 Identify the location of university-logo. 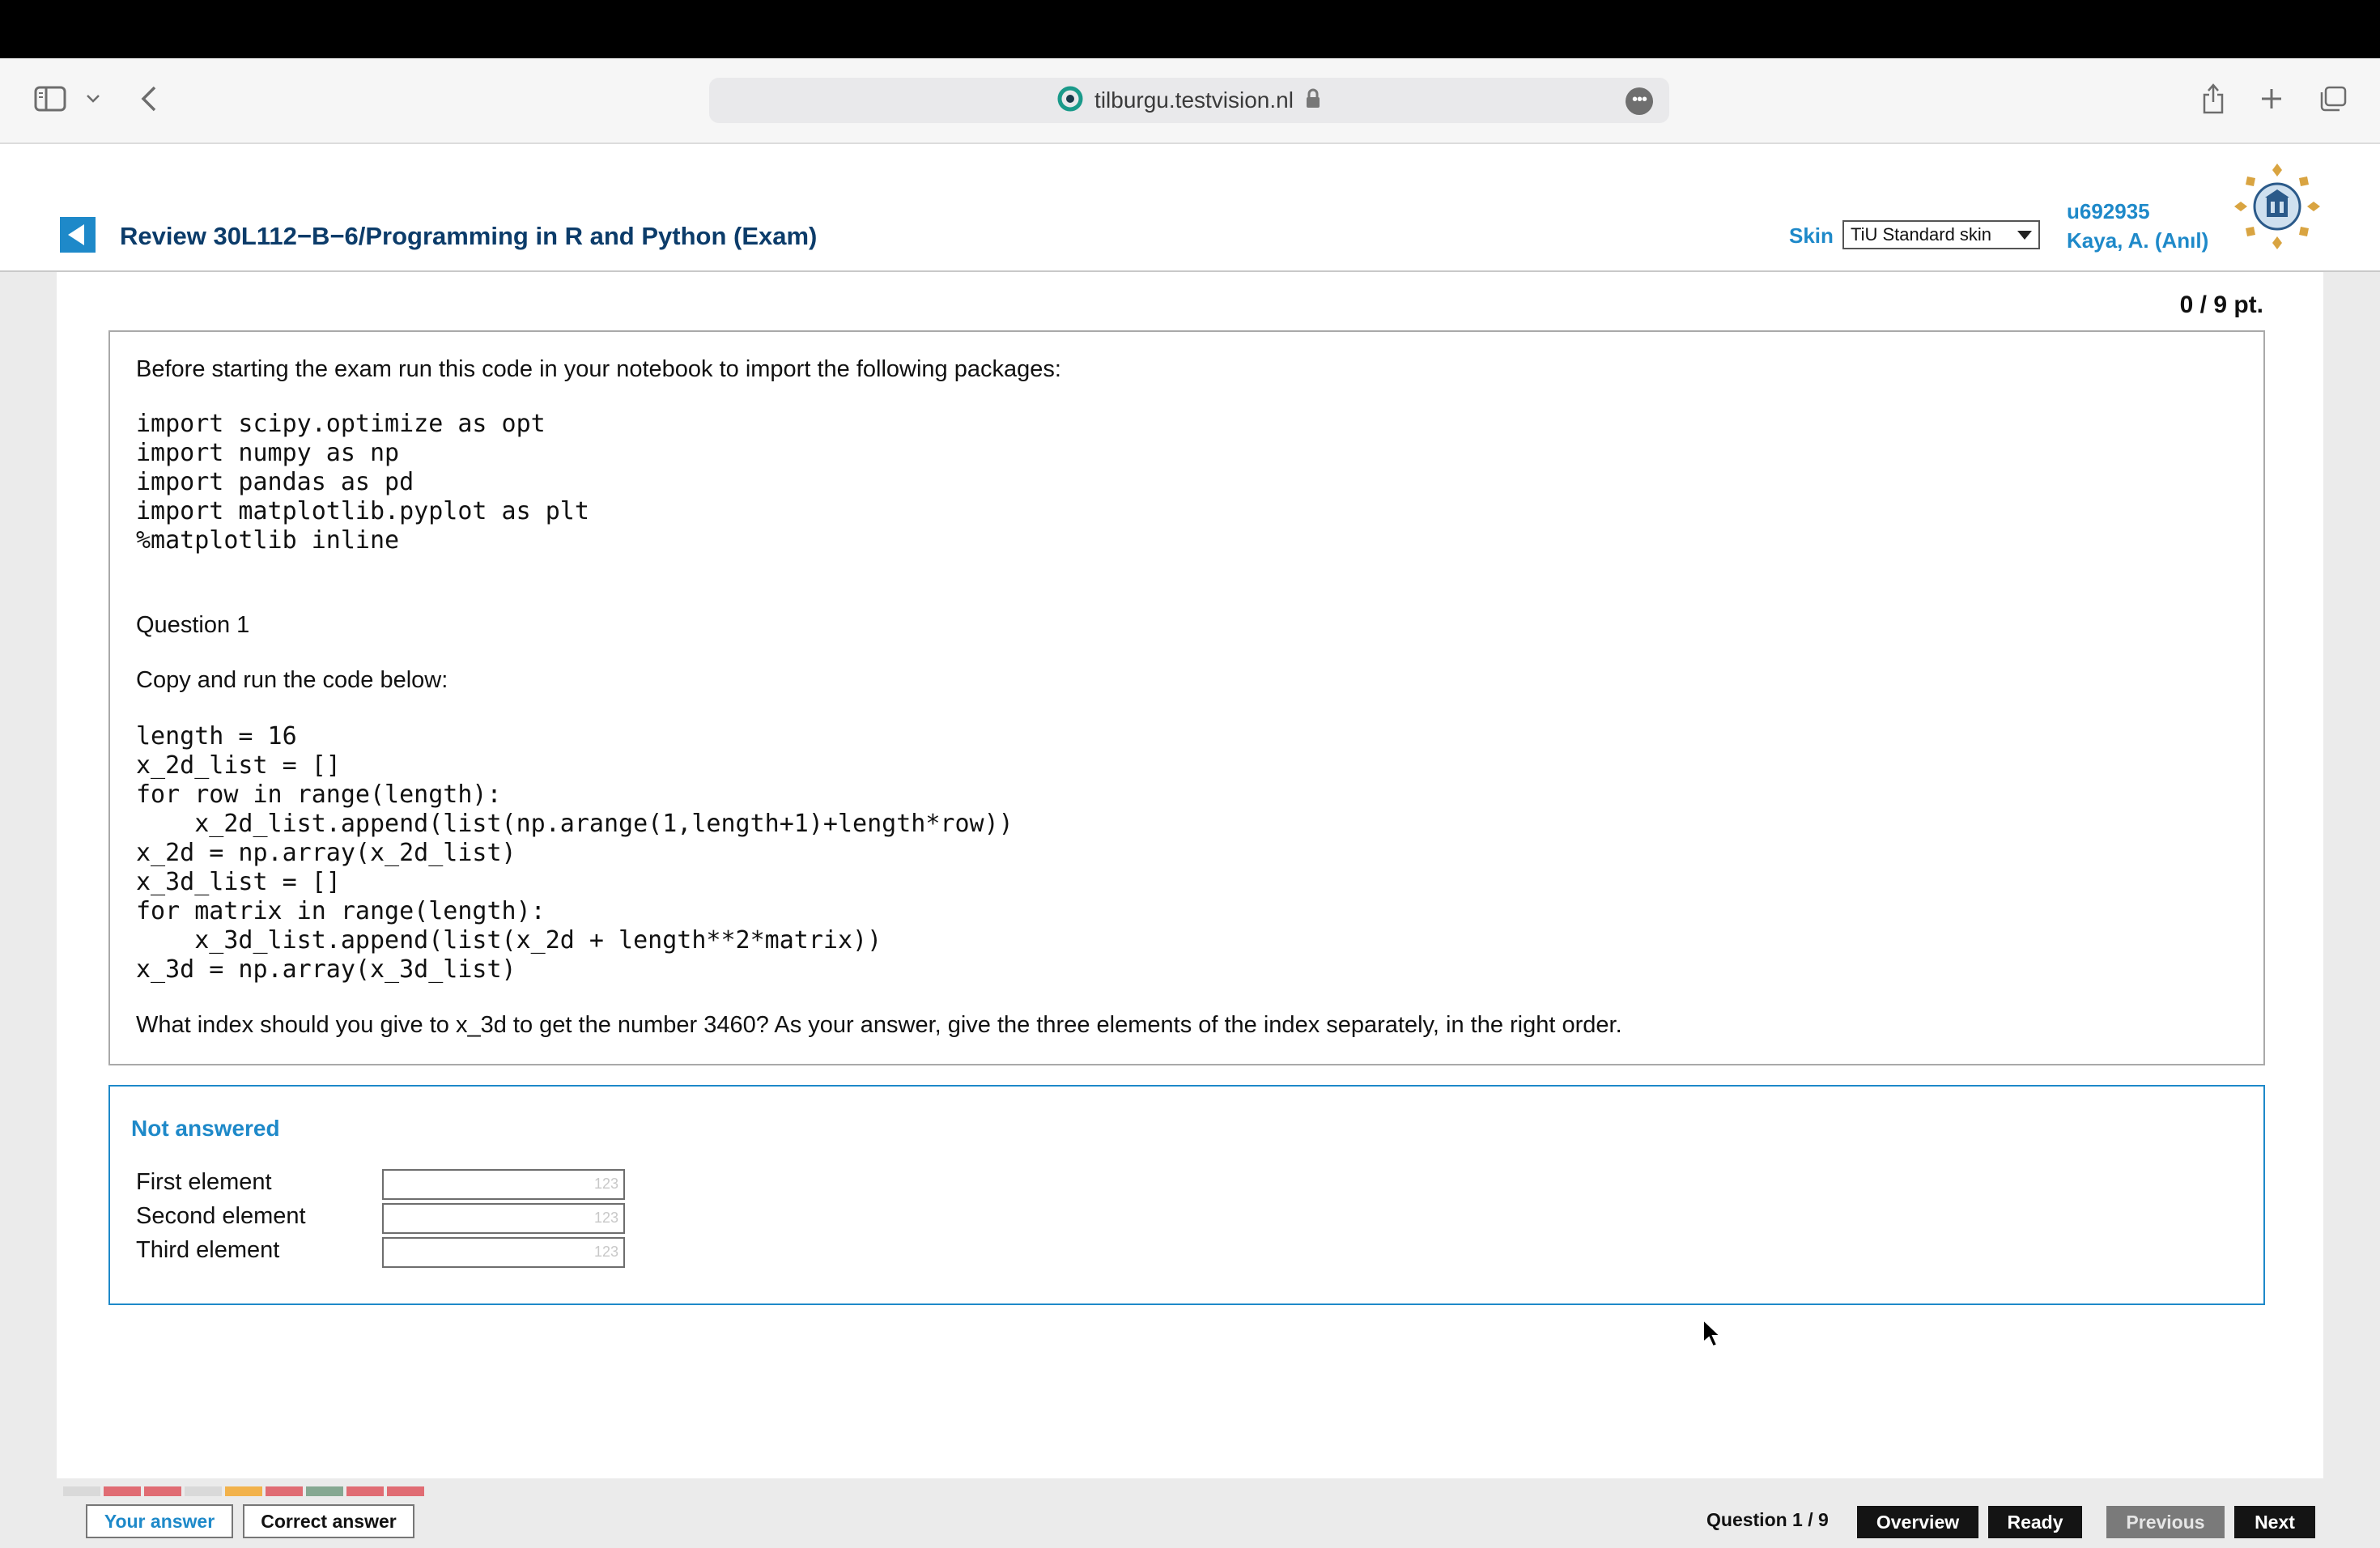
(2277, 207).